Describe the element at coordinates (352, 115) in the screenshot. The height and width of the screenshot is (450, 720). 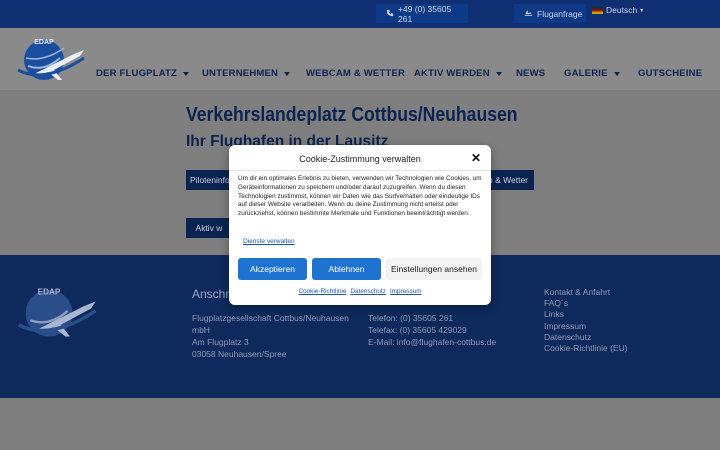
I see `page-title: Verkehrslandeplatz Cottbus/Neuhausen` at that location.